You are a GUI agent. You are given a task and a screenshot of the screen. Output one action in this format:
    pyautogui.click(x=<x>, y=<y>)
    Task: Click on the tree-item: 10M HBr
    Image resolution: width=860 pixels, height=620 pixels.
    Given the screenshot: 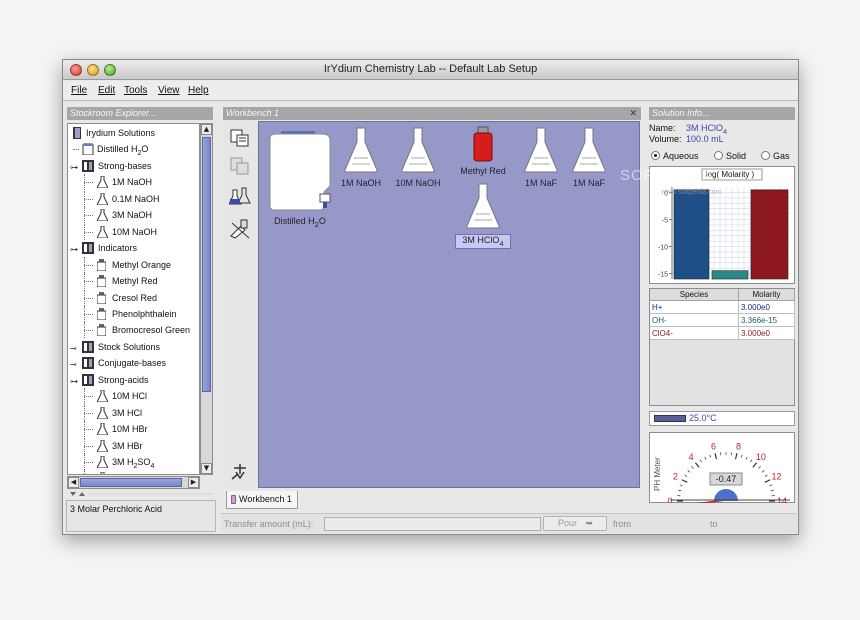 What is the action you would take?
    pyautogui.click(x=134, y=429)
    